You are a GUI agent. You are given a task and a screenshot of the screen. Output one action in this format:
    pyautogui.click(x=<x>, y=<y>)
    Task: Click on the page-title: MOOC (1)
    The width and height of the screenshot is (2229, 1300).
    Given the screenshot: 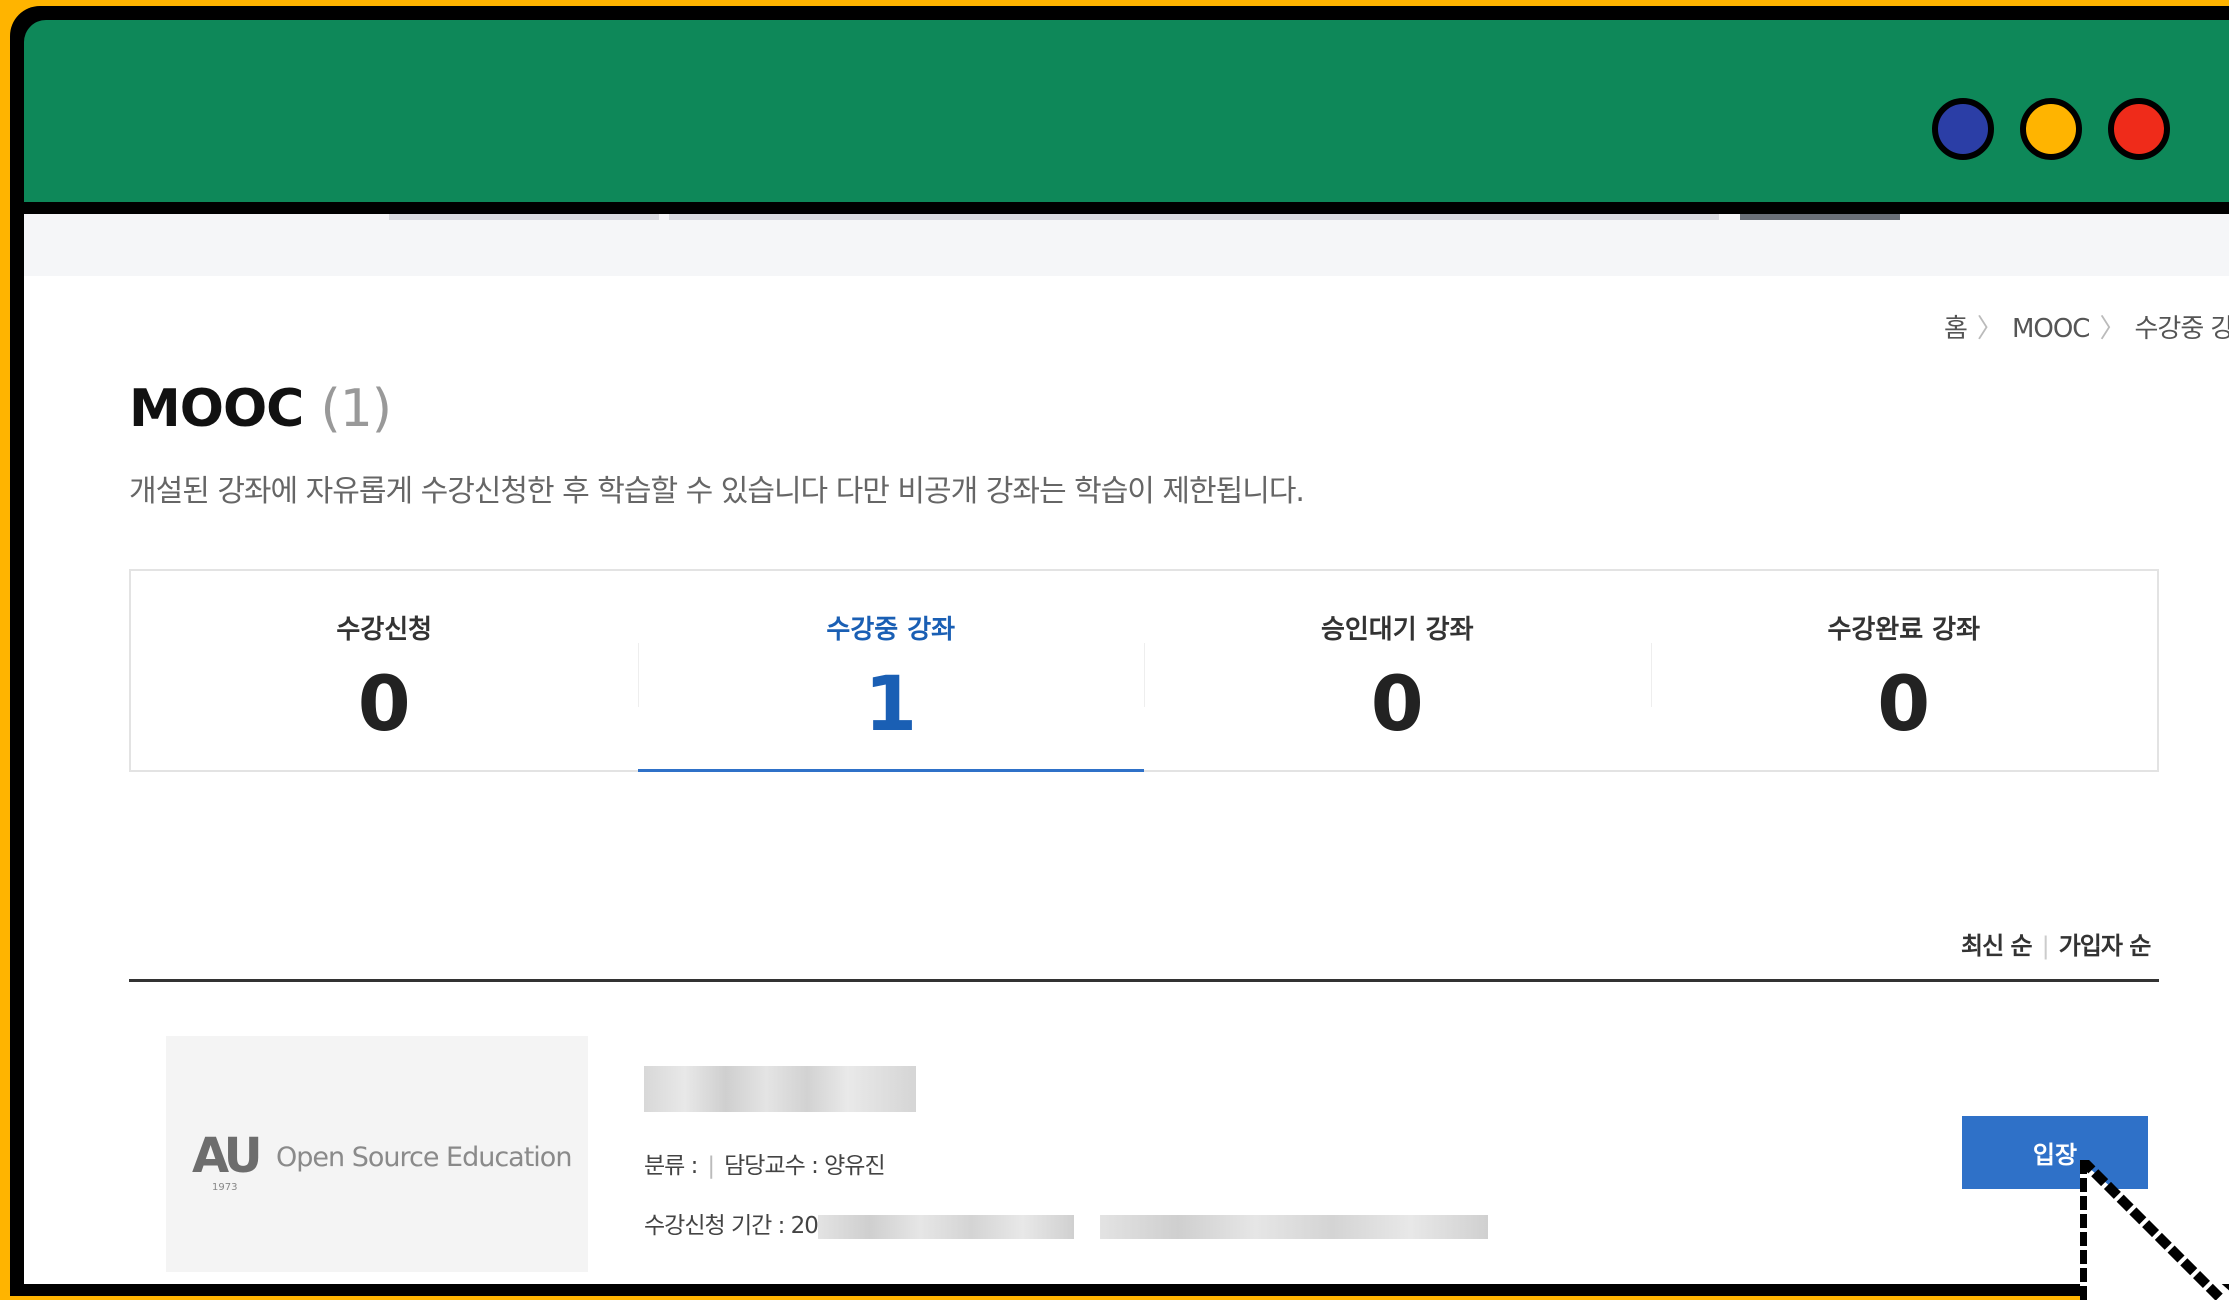 What is the action you would take?
    pyautogui.click(x=260, y=409)
    